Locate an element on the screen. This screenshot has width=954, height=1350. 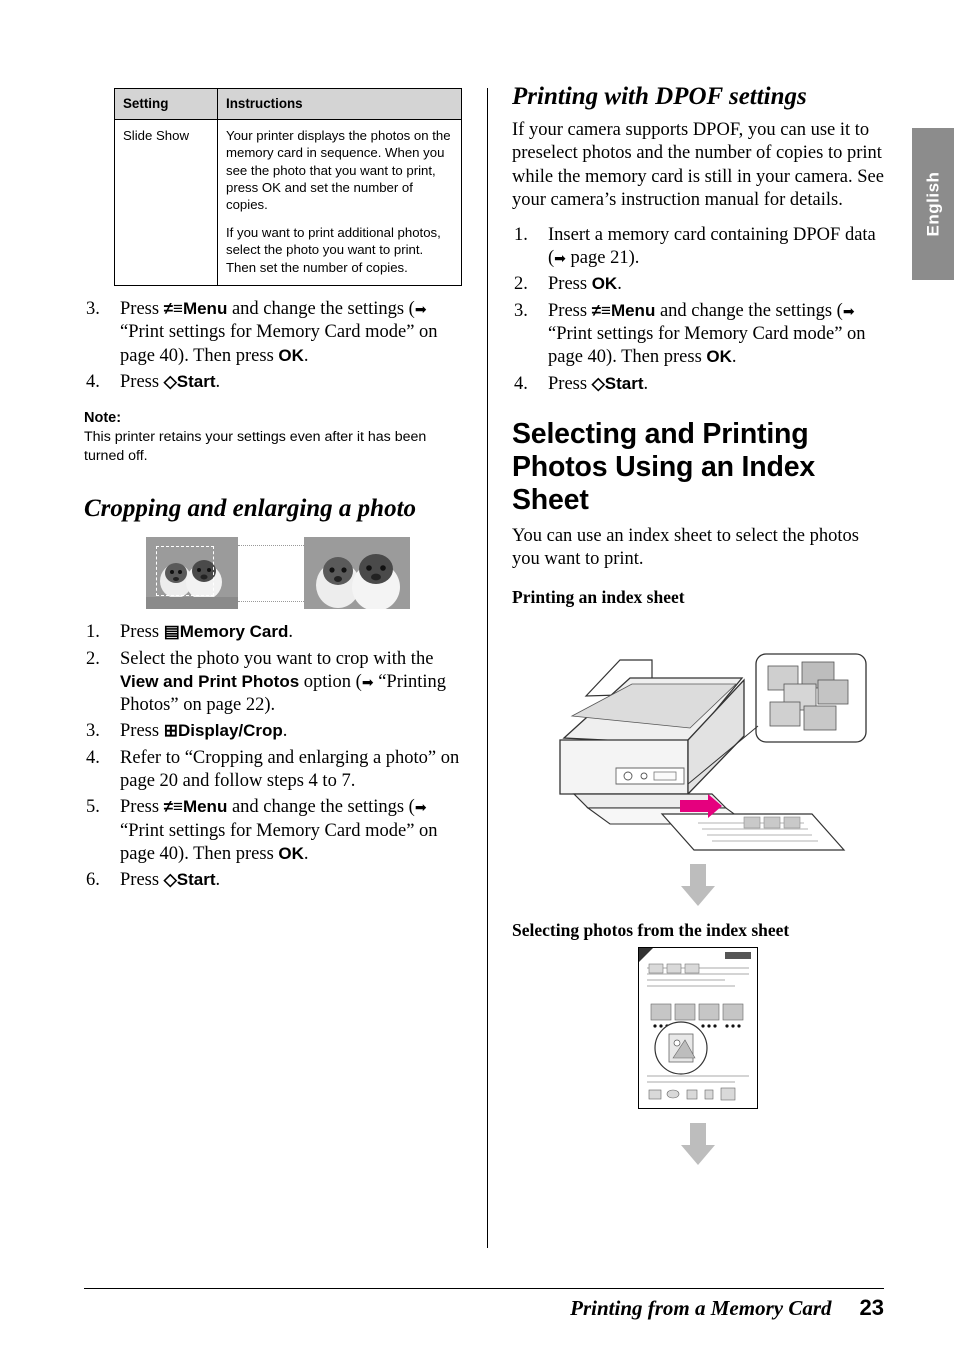
printer-illustration-graphic is located at coordinates (713, 752).